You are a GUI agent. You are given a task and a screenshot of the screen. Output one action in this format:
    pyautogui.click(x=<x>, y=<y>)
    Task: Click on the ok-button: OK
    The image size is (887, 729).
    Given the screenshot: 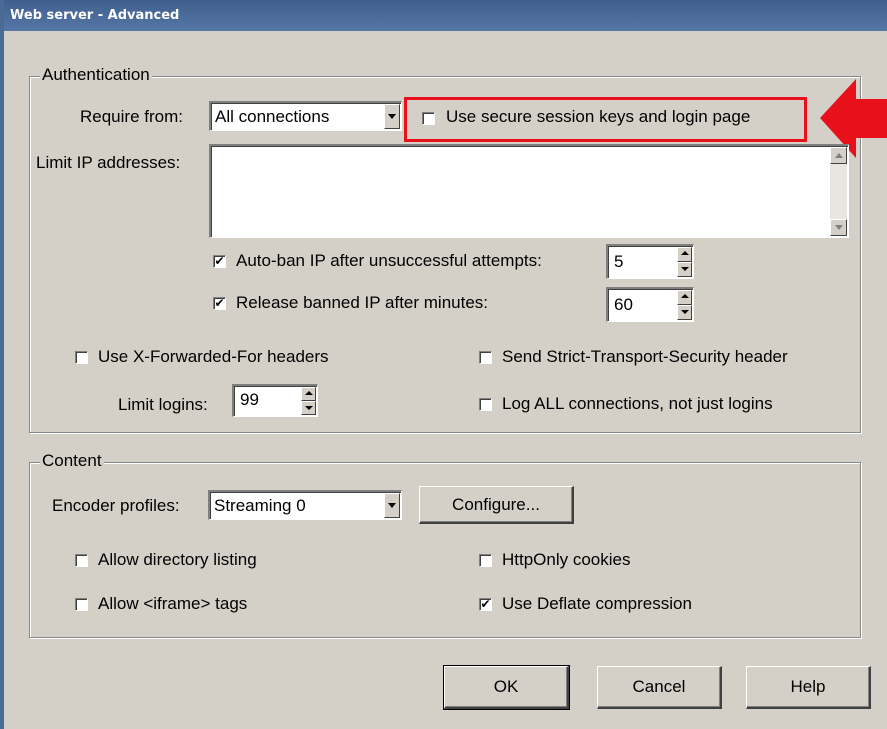 What is the action you would take?
    pyautogui.click(x=506, y=687)
    